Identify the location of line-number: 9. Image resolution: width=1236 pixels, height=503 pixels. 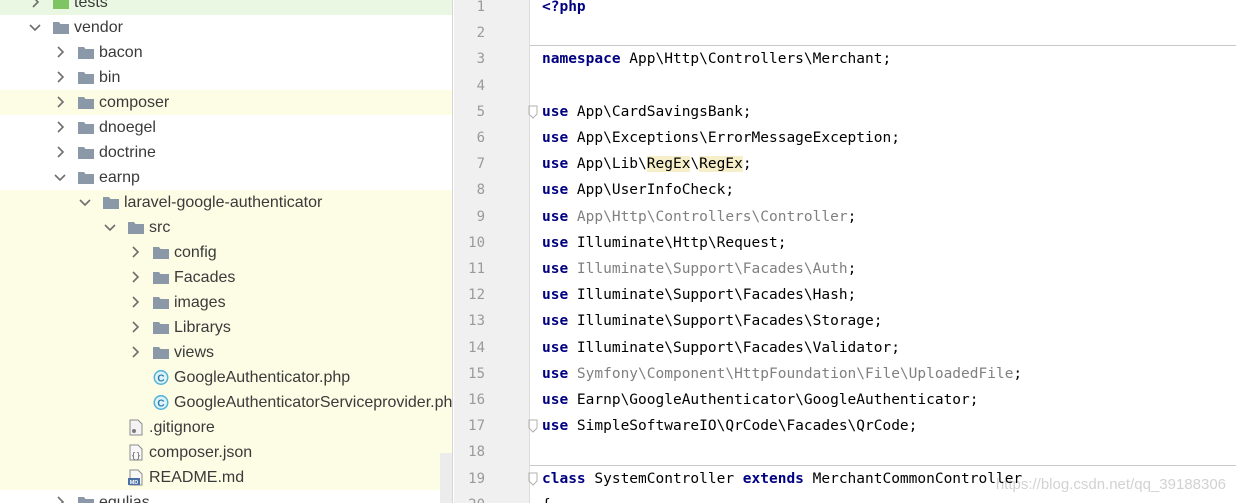
(480, 216).